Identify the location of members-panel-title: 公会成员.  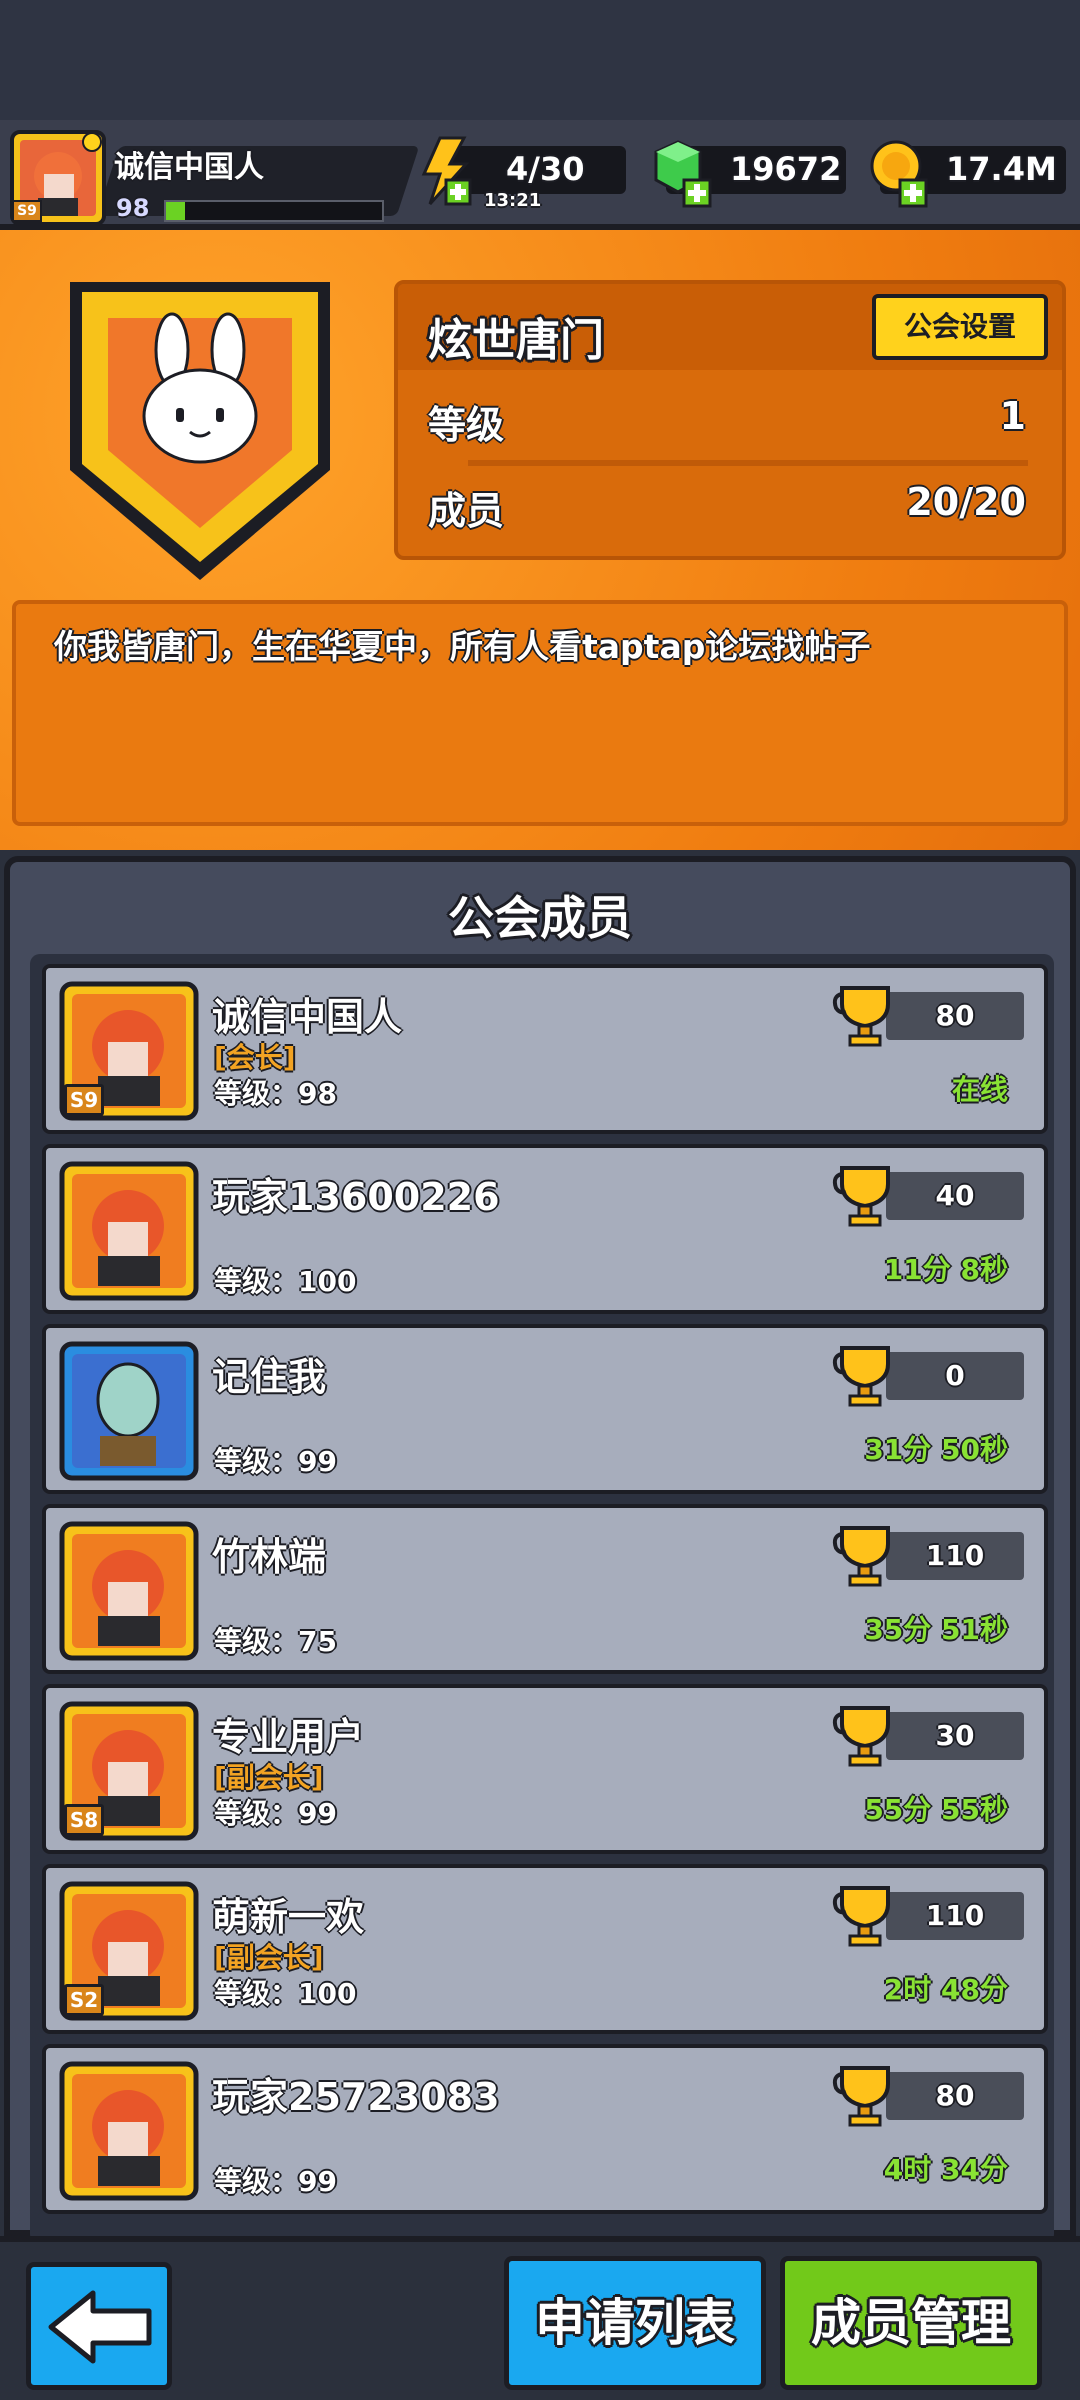
(540, 918).